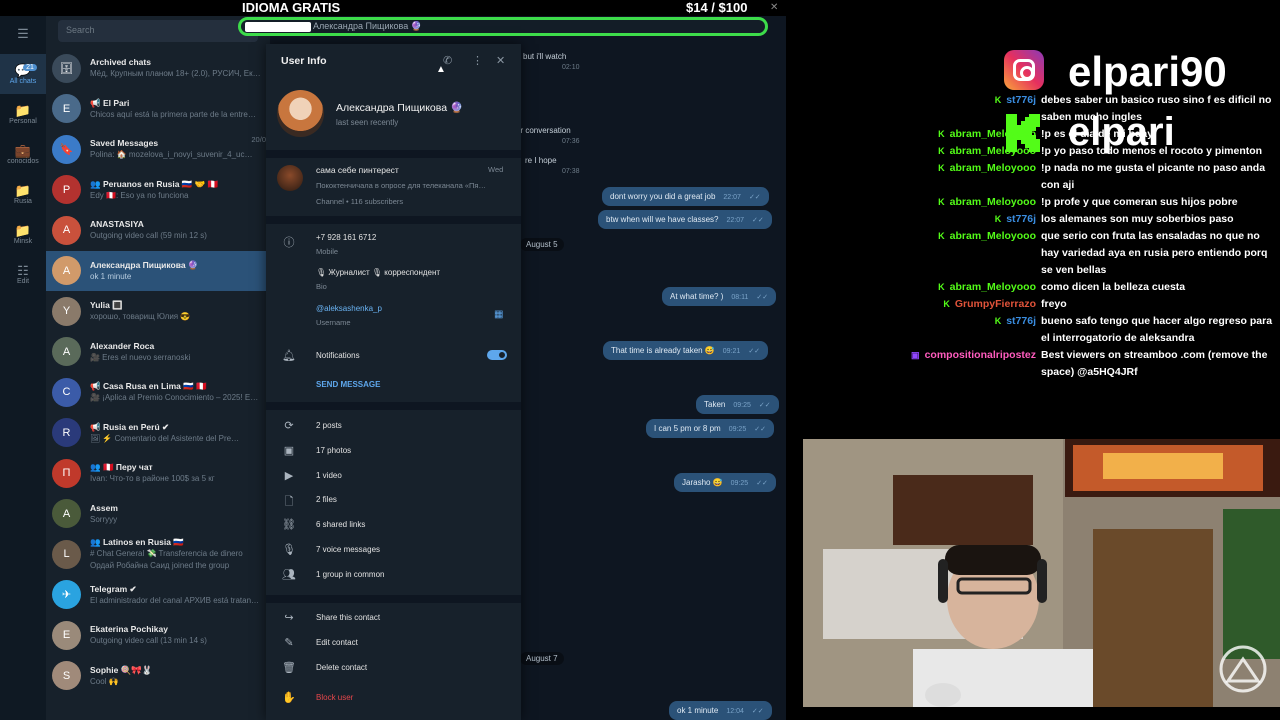 This screenshot has width=1280, height=720. What do you see at coordinates (737, 404) in the screenshot?
I see `outgoing-message: Taken 09:25 ✓✓` at bounding box center [737, 404].